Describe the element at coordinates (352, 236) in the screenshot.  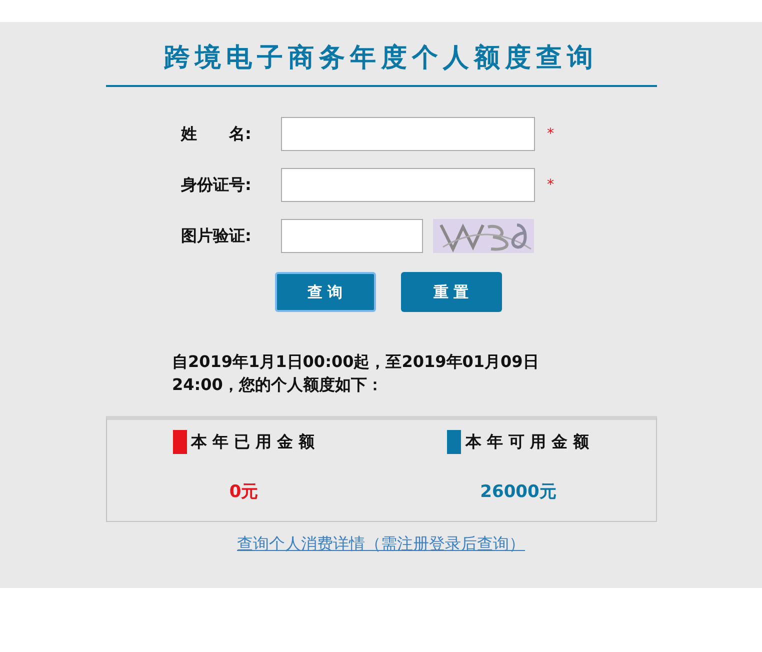
I see `captcha-field` at that location.